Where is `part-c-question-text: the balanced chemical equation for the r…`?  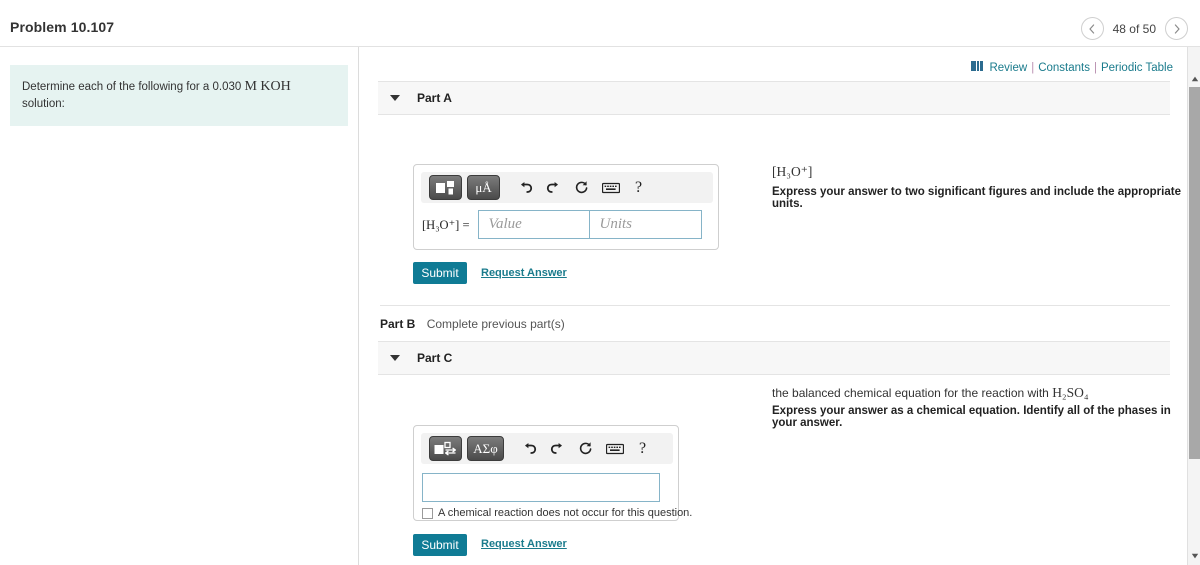
part-c-question-text: the balanced chemical equation for the r… is located at coordinates (910, 393).